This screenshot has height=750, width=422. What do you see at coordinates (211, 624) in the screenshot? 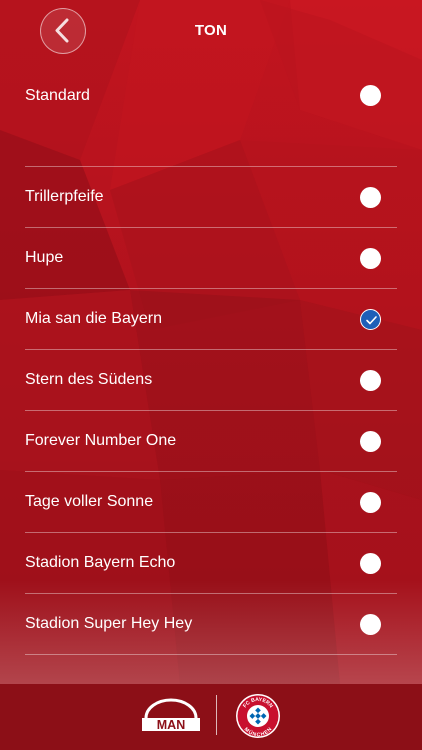
I see `option-stadion-super-hey-hey: Stadion Super Hey Hey` at bounding box center [211, 624].